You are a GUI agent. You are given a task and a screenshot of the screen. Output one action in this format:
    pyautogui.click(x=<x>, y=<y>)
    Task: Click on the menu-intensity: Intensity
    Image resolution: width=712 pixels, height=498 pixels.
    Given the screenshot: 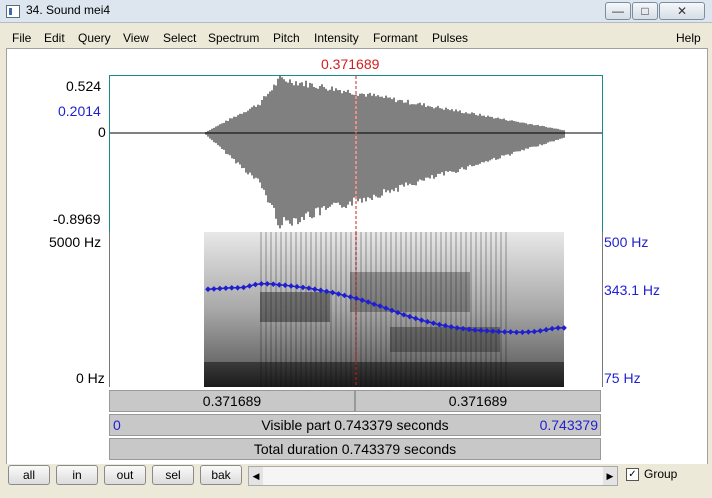 What is the action you would take?
    pyautogui.click(x=336, y=38)
    